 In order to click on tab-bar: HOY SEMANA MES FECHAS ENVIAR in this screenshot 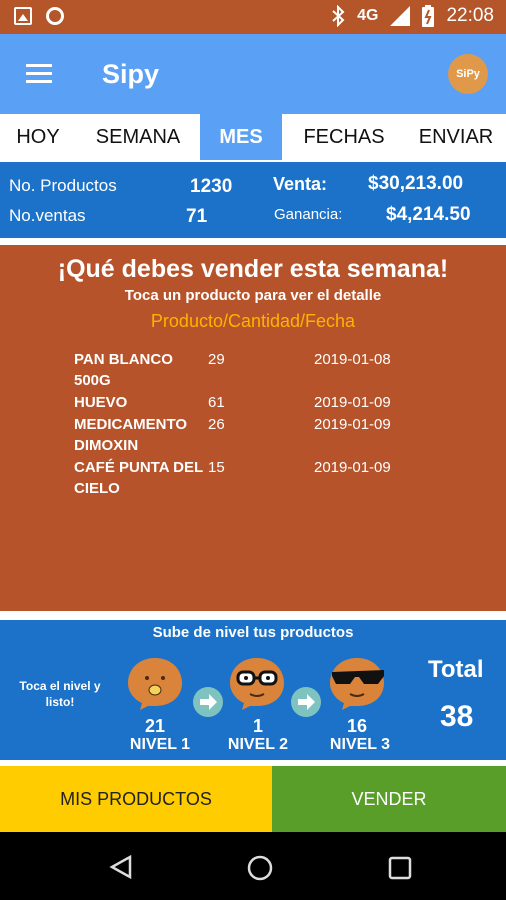, I will do `click(253, 137)`.